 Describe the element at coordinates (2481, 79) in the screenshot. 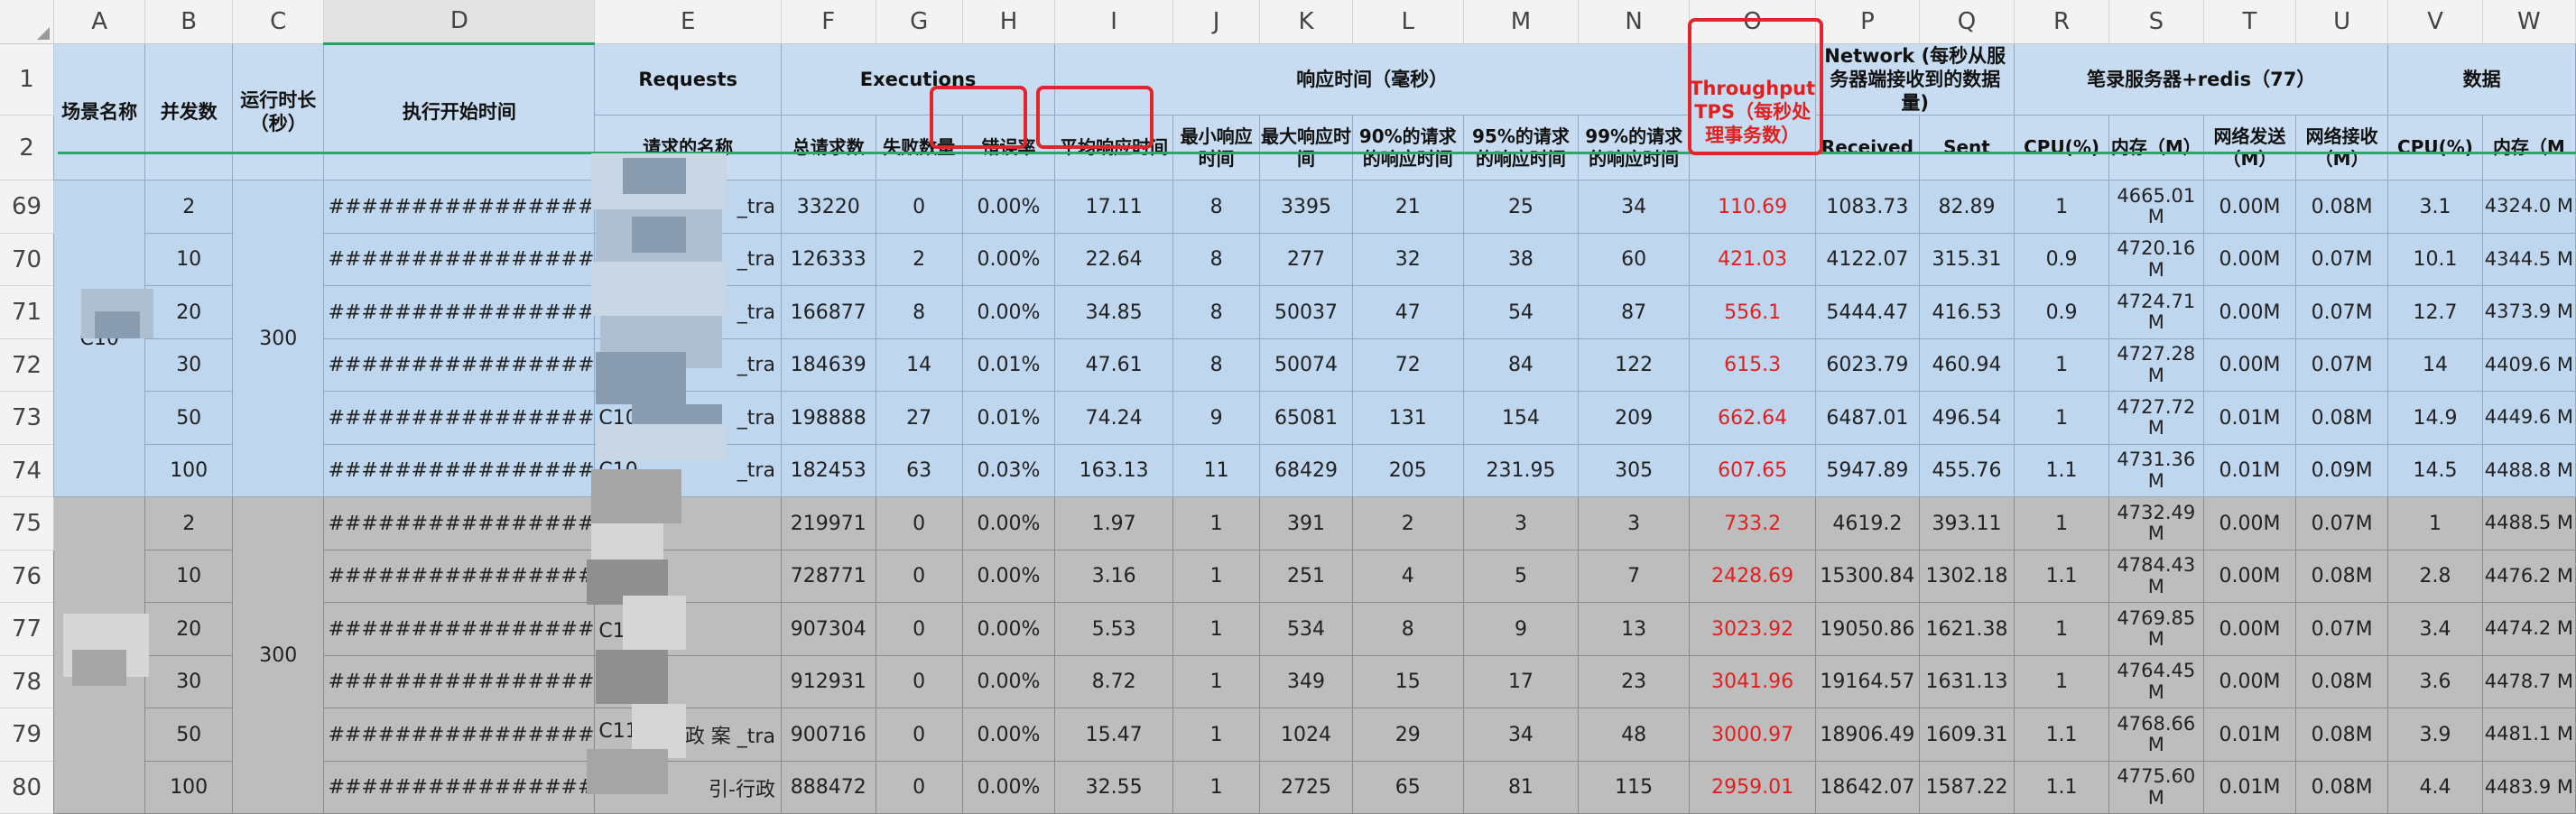

I see `header-data: 数据` at that location.